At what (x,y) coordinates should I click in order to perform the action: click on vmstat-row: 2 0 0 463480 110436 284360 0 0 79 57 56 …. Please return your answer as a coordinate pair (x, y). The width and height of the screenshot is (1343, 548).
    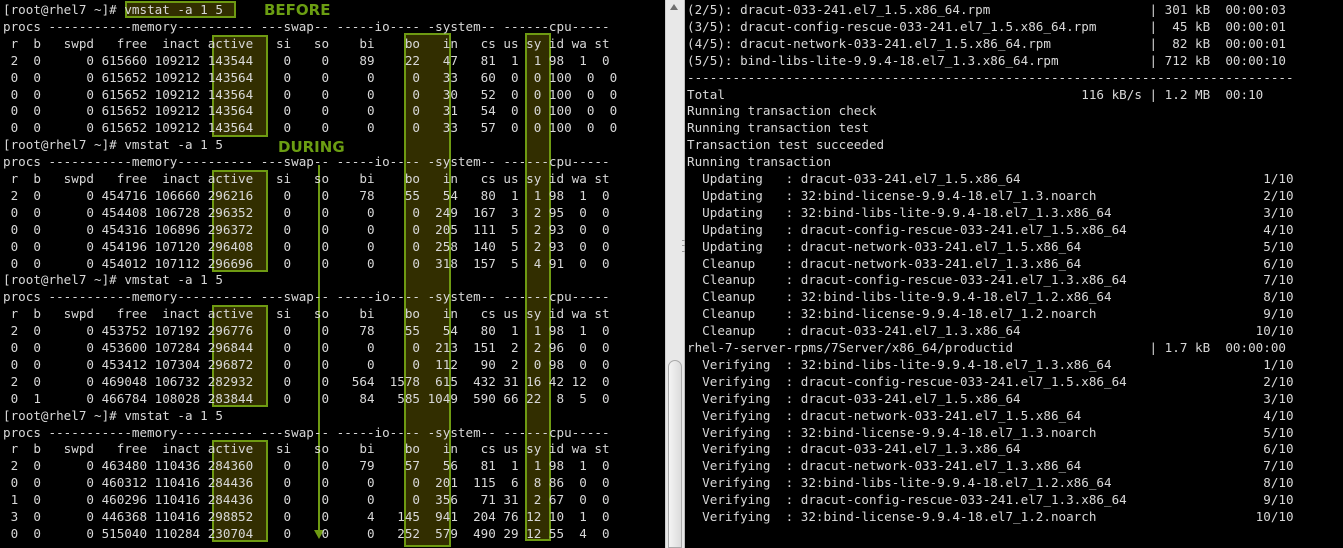
    Looking at the image, I should click on (306, 466).